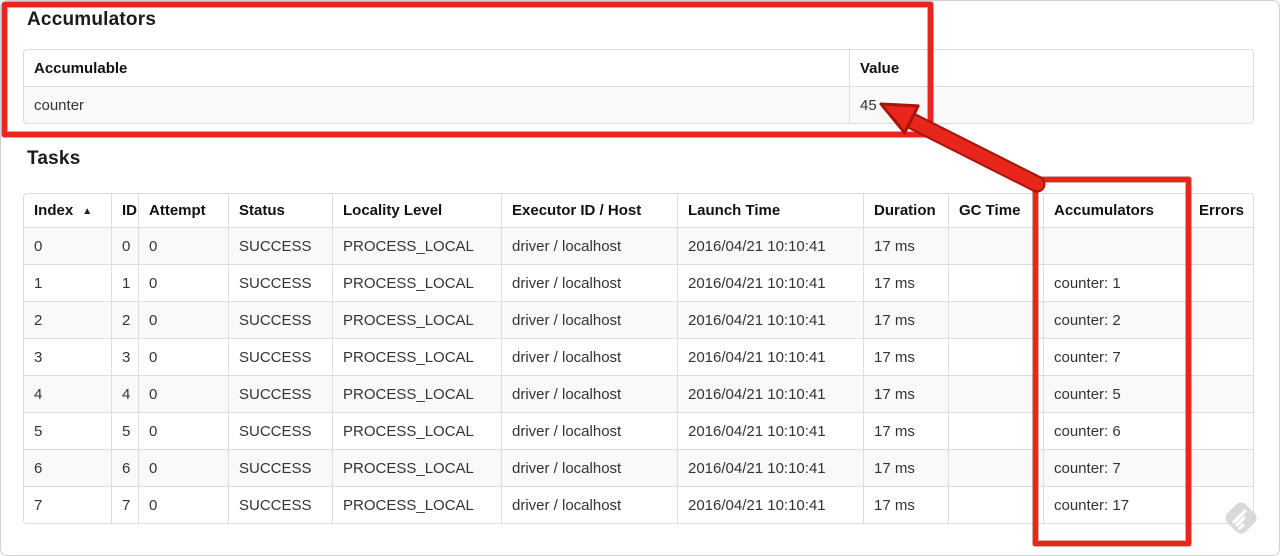  What do you see at coordinates (1115, 430) in the screenshot?
I see `cell-accumulators: counter: 6` at bounding box center [1115, 430].